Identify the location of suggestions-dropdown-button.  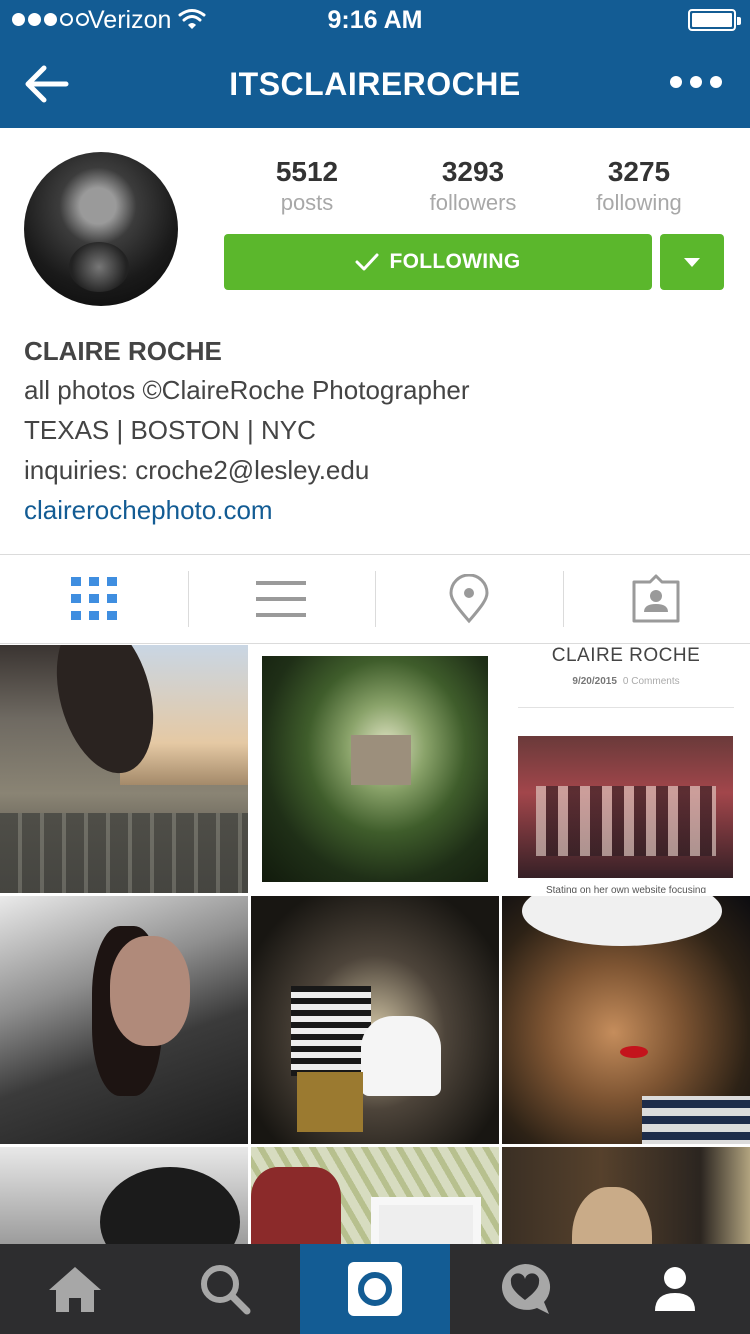
(692, 262).